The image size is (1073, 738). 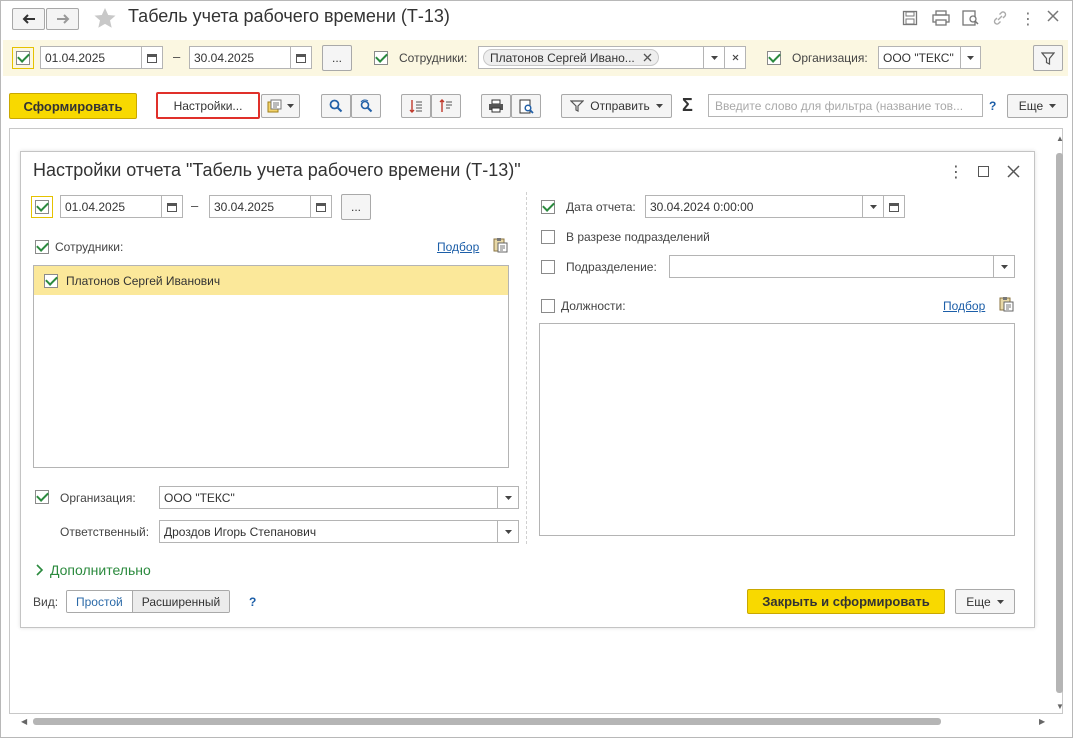 What do you see at coordinates (777, 429) in the screenshot?
I see `positions-list` at bounding box center [777, 429].